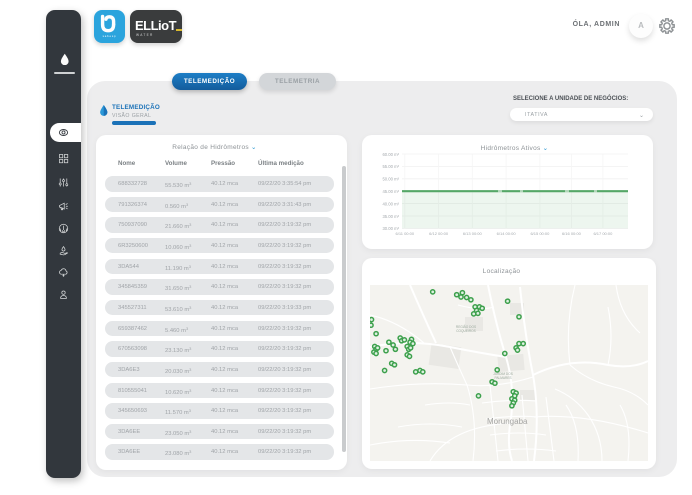 Image resolution: width=692 pixels, height=495 pixels. Describe the element at coordinates (110, 36) in the screenshot. I see `svg-text: sabesp` at that location.